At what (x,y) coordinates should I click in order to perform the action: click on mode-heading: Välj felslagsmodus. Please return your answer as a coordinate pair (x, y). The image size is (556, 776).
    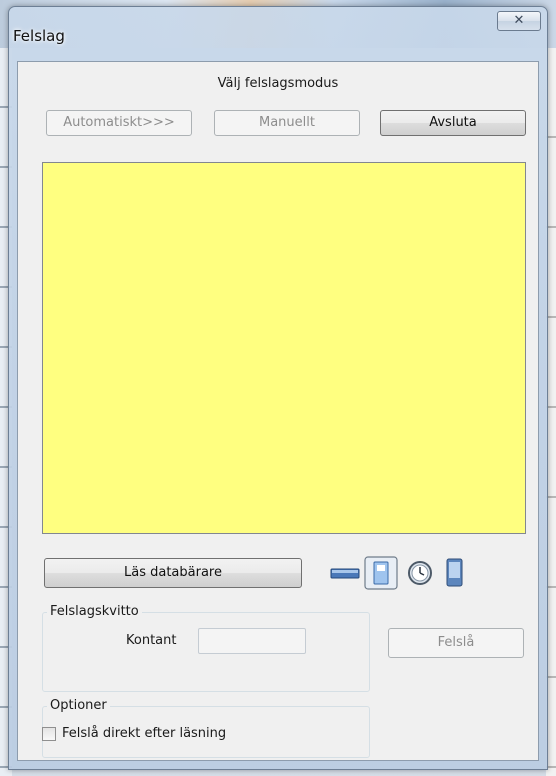
    Looking at the image, I should click on (278, 83).